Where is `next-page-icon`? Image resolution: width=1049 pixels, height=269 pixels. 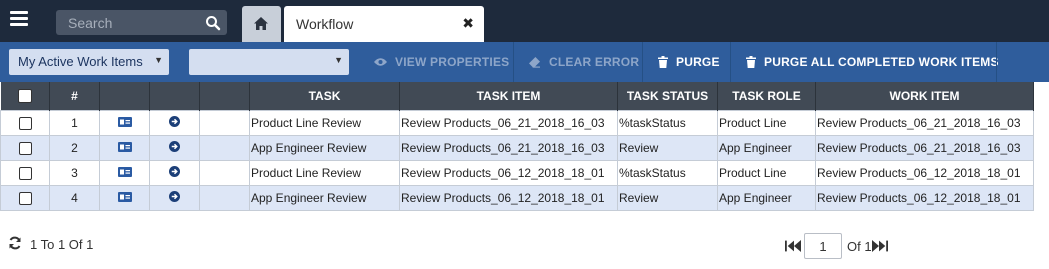
next-page-icon is located at coordinates (875, 246).